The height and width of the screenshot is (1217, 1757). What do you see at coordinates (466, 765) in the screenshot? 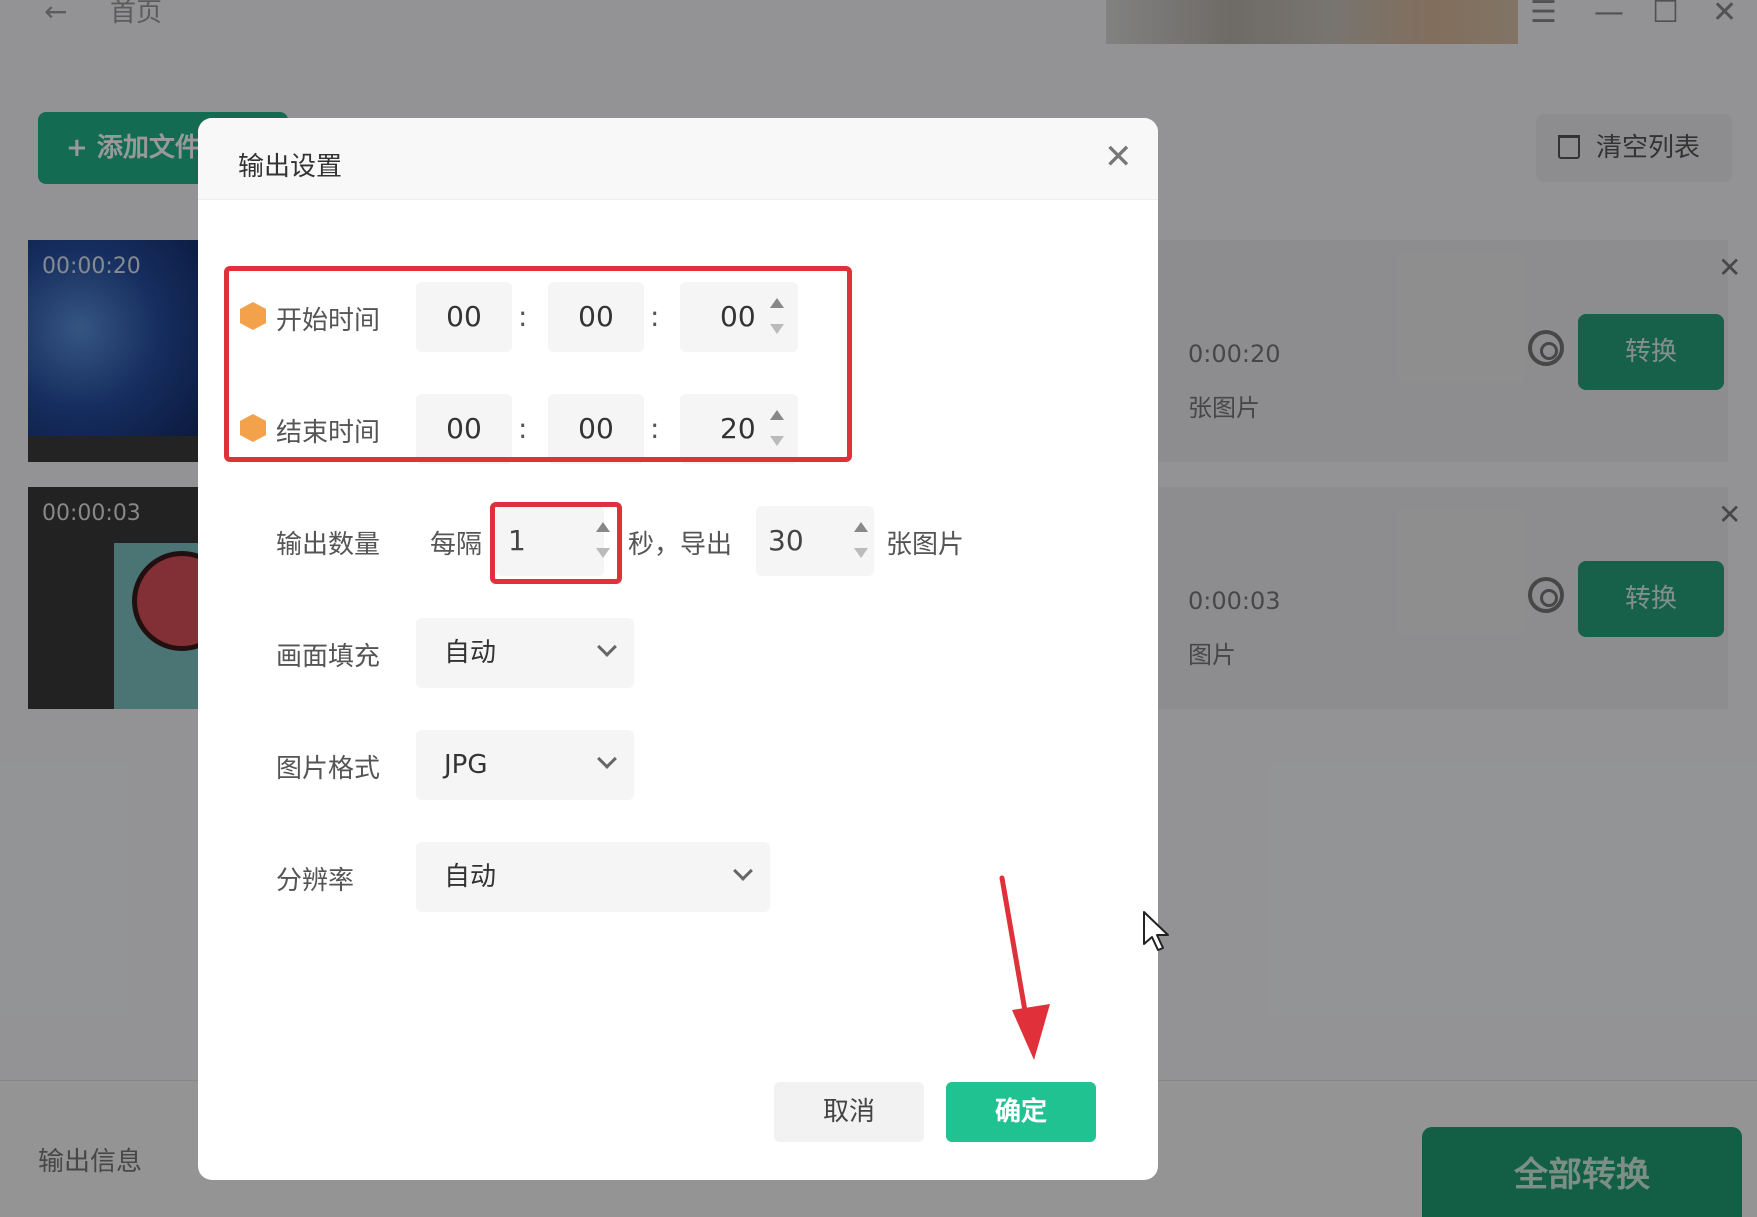
I see `image-format-value: JPG` at bounding box center [466, 765].